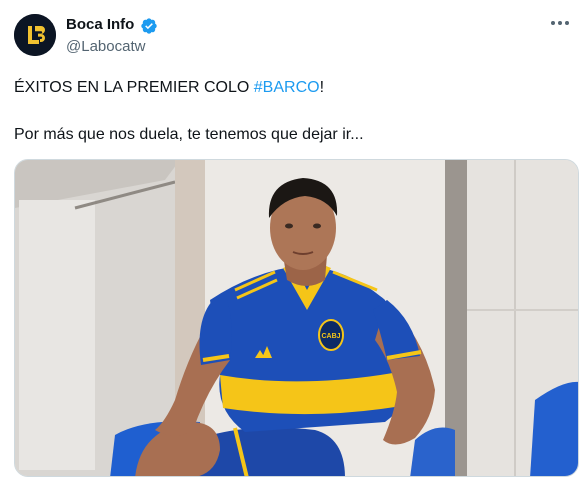 Image resolution: width=585 pixels, height=490 pixels. Describe the element at coordinates (287, 87) in the screenshot. I see `hashtag-link: #BARCO` at that location.